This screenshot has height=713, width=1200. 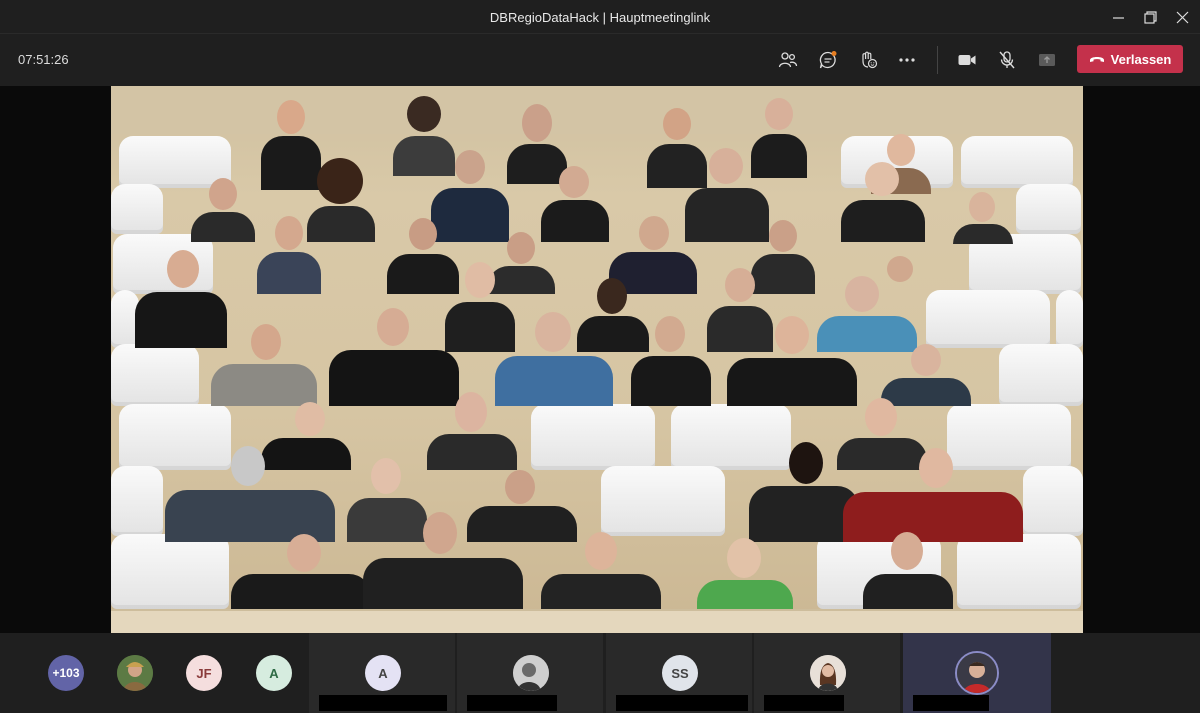 I want to click on more-icon, so click(x=907, y=60).